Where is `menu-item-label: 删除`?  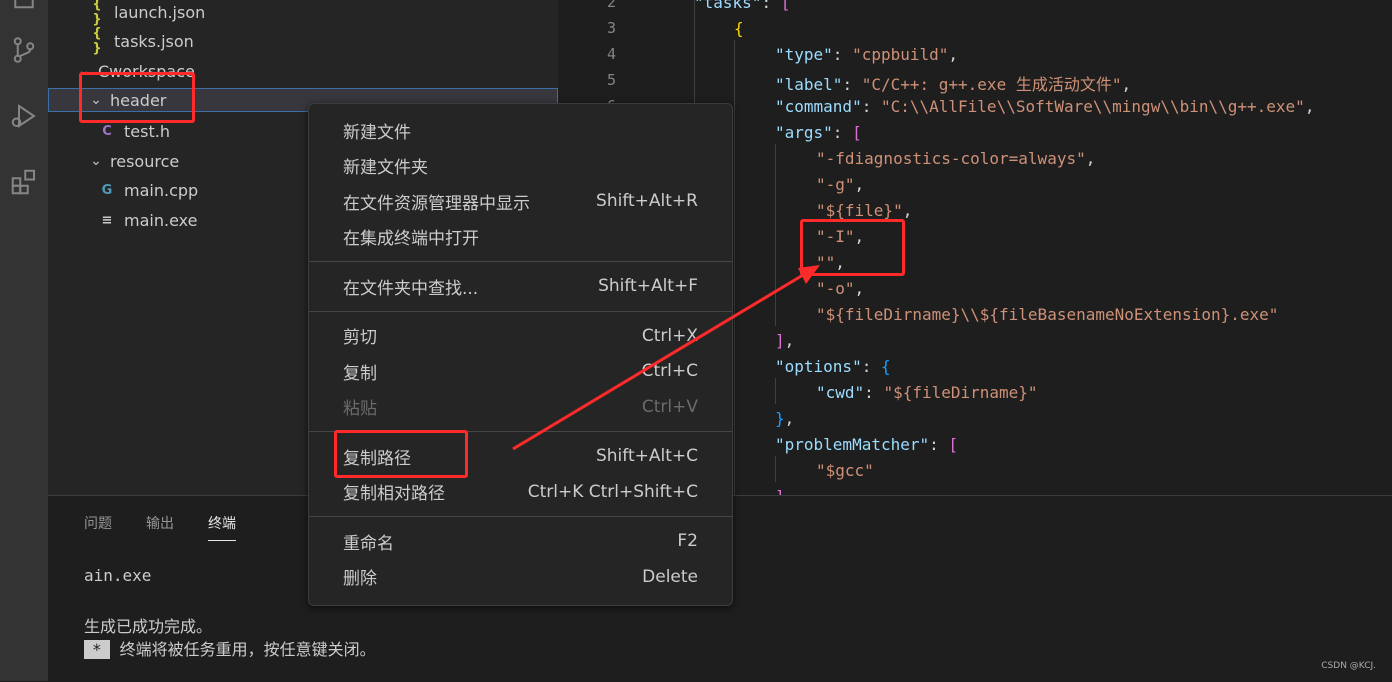
menu-item-label: 删除 is located at coordinates (360, 579).